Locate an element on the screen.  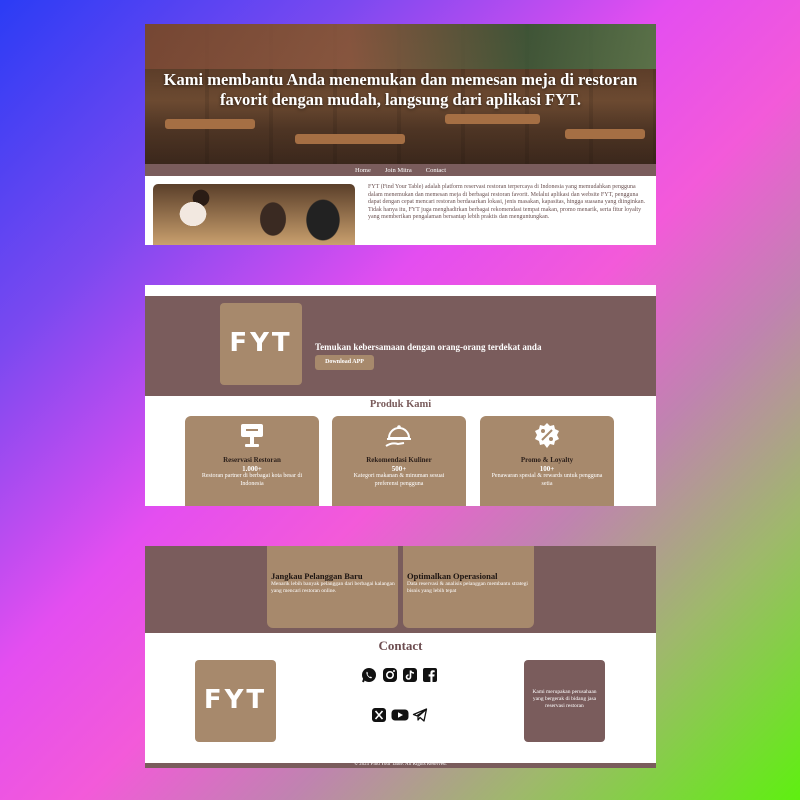
youtube-icon is located at coordinates (400, 715).